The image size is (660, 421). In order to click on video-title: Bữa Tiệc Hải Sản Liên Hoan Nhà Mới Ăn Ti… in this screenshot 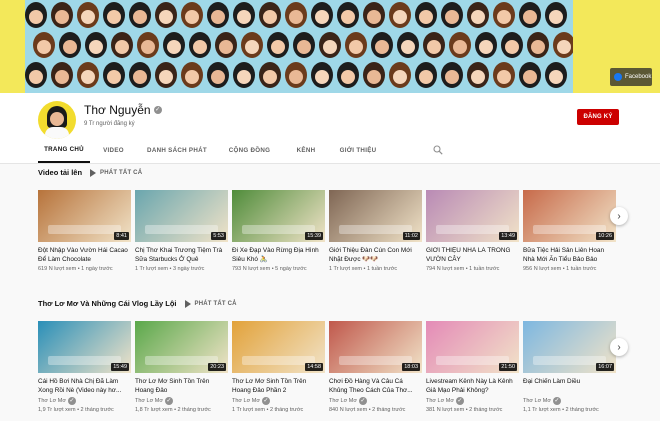, I will do `click(569, 255)`.